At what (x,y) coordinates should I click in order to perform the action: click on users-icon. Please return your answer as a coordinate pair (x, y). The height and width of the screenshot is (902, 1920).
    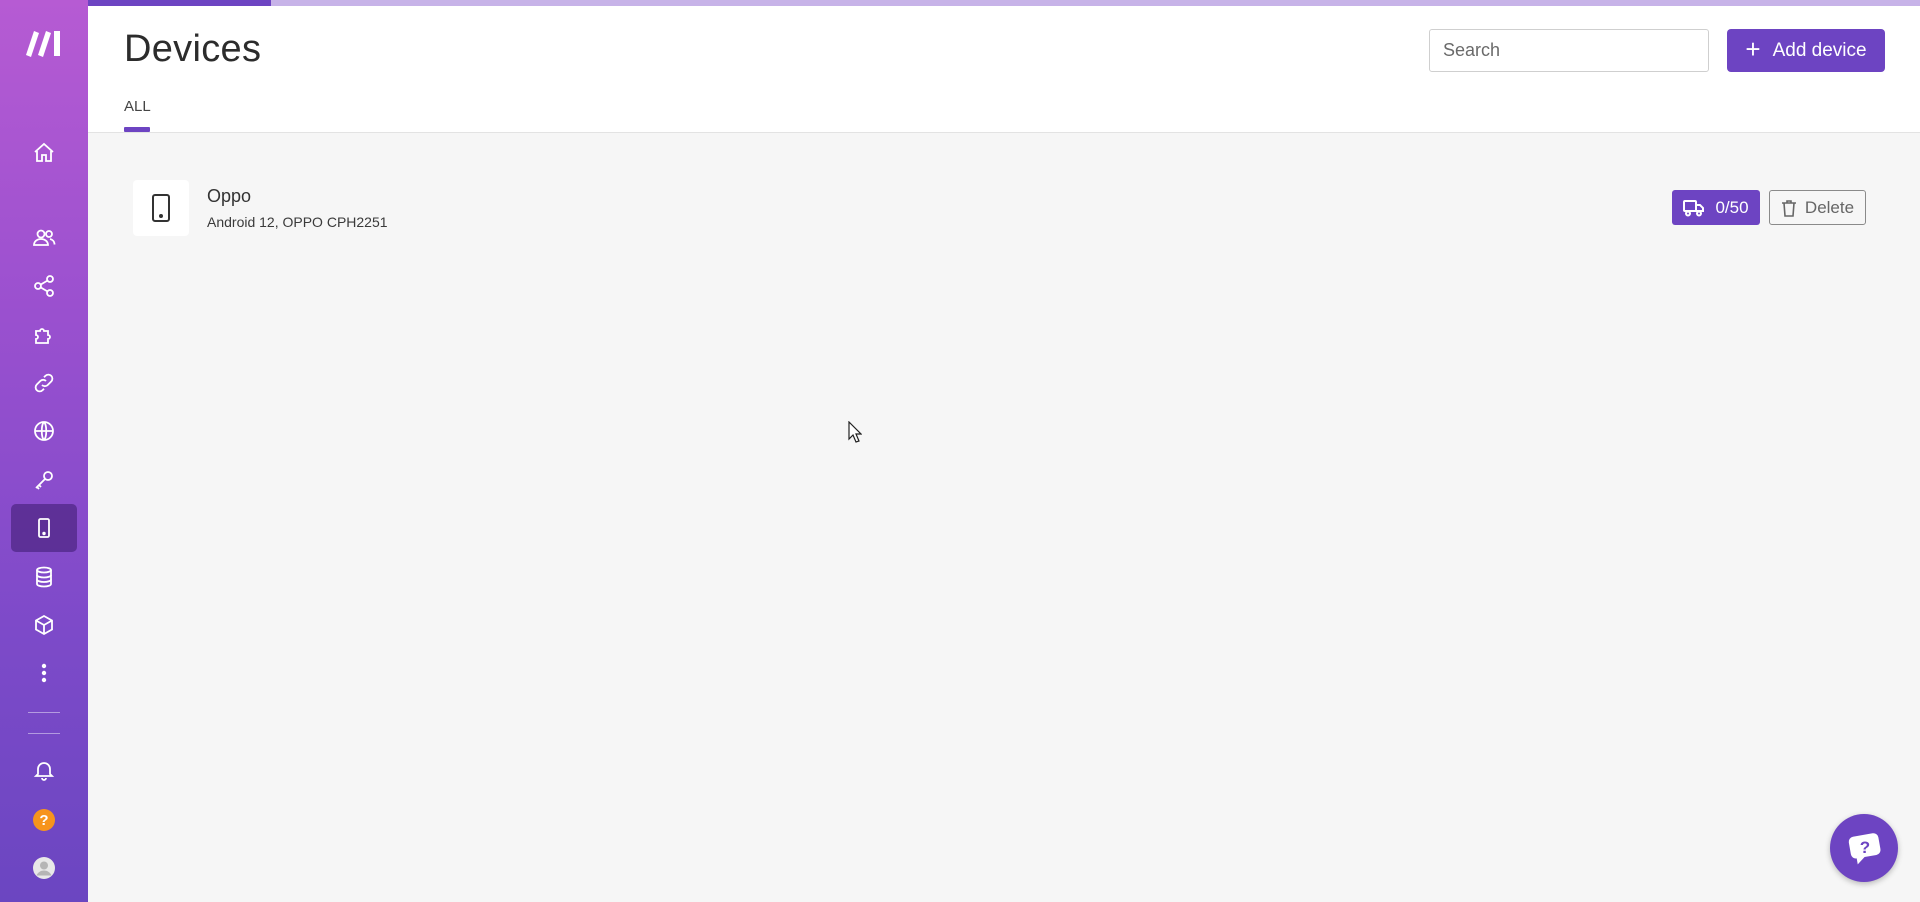
    Looking at the image, I should click on (44, 237).